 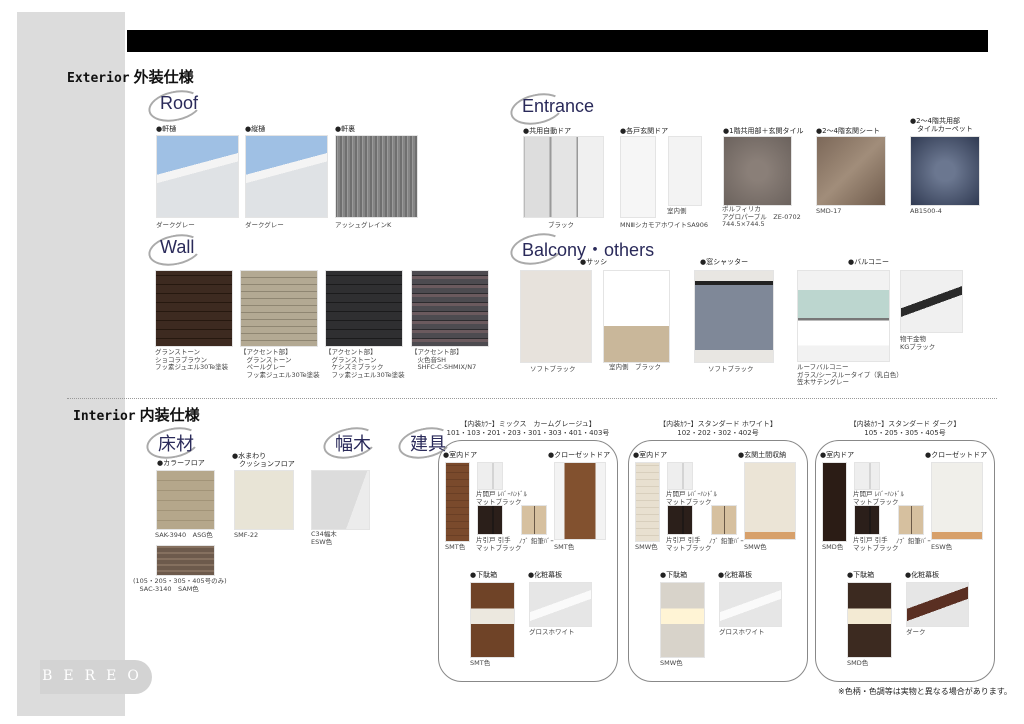 What do you see at coordinates (564, 547) in the screenshot?
I see `storage-caption: SMT色` at bounding box center [564, 547].